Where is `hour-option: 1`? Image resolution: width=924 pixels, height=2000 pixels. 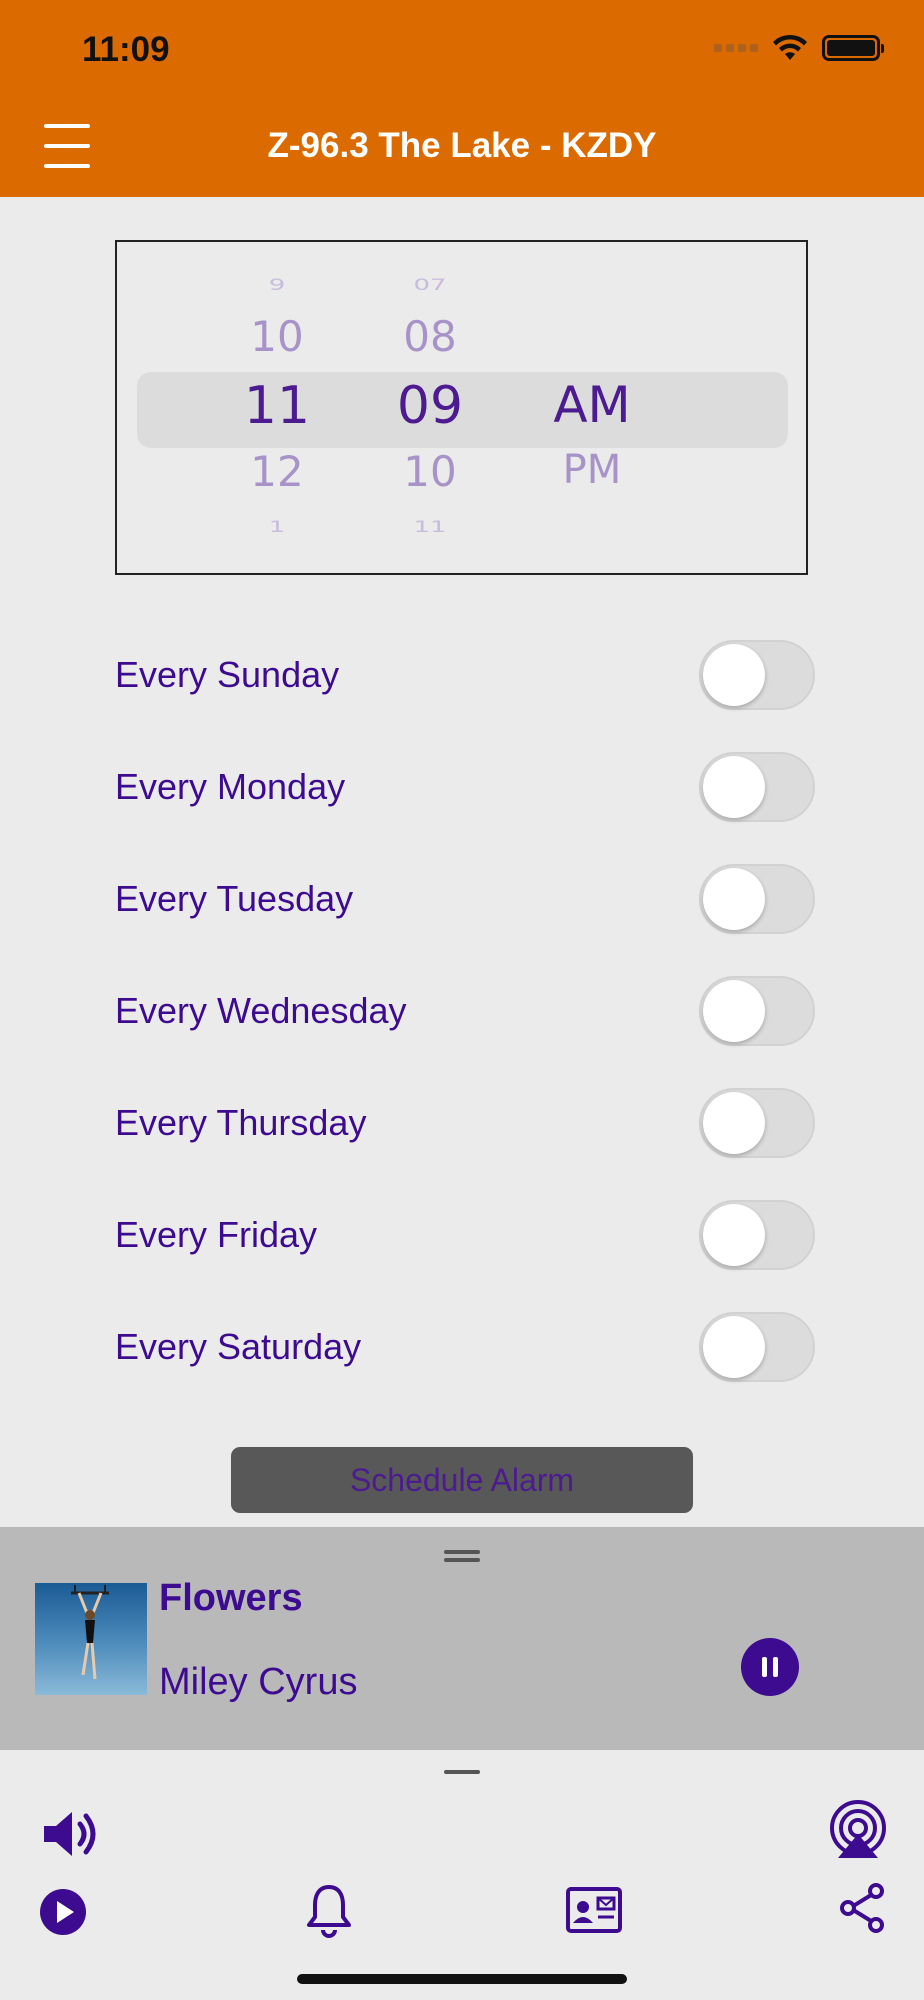 hour-option: 1 is located at coordinates (277, 527).